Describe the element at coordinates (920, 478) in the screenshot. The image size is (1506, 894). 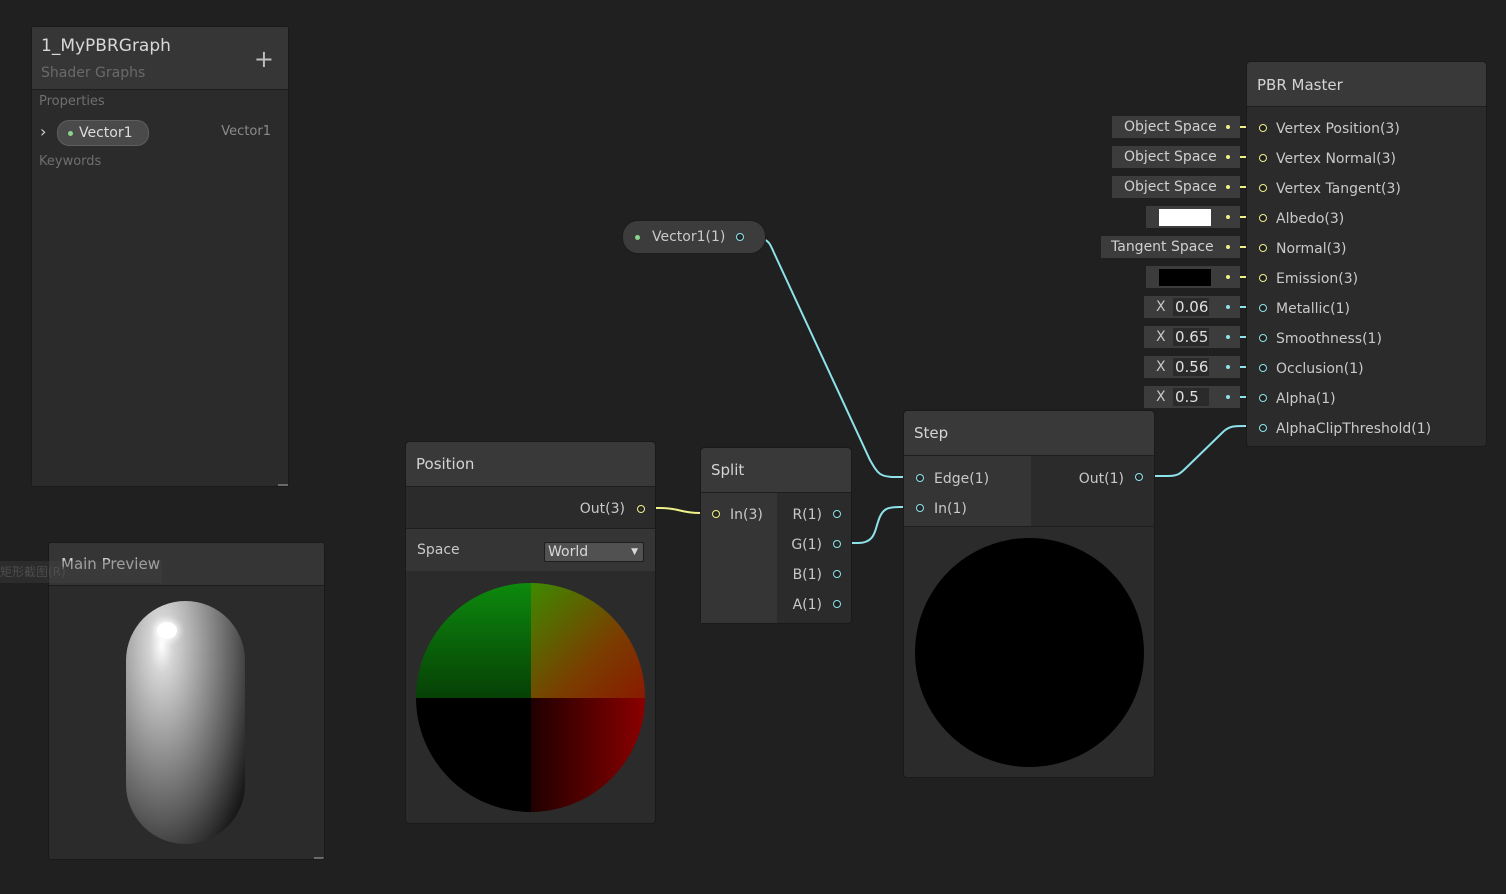
I see `input-port-edge` at that location.